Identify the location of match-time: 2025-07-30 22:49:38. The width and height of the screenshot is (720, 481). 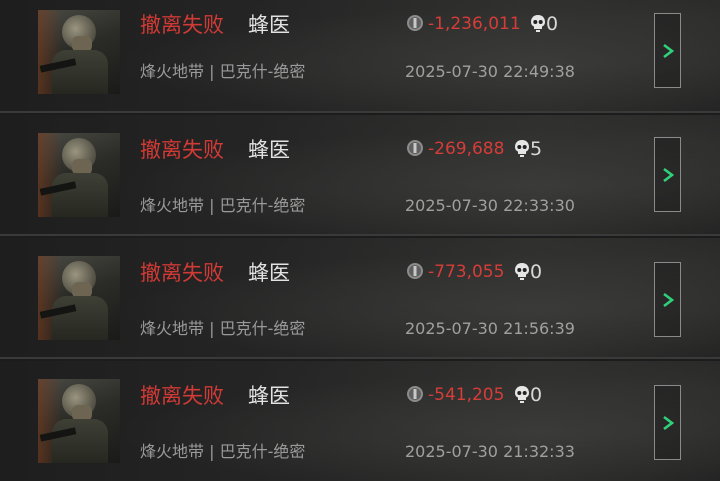
(490, 71).